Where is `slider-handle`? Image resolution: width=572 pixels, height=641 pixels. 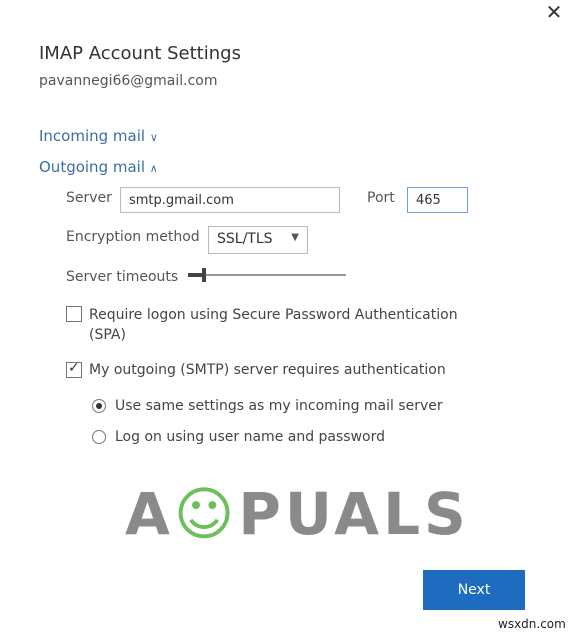 slider-handle is located at coordinates (204, 275).